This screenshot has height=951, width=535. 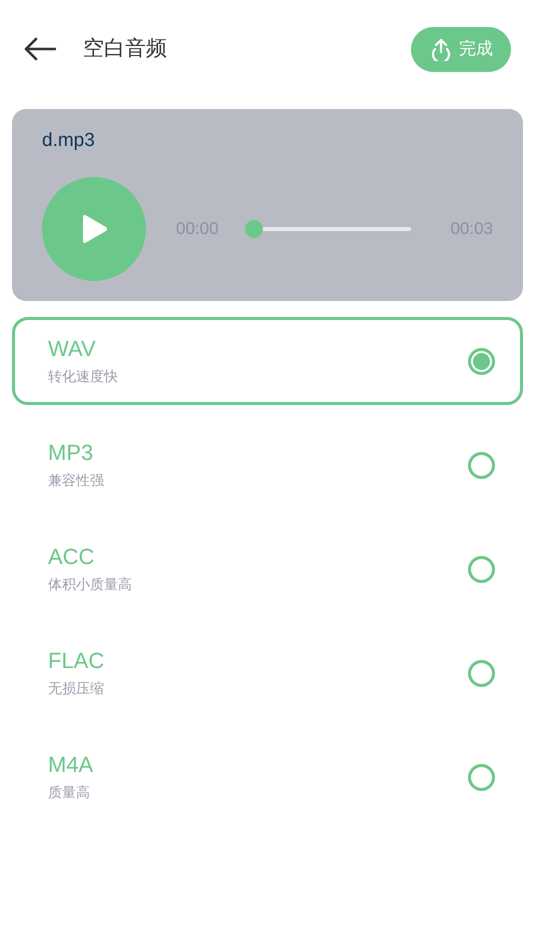 I want to click on progress-slider, so click(x=327, y=229).